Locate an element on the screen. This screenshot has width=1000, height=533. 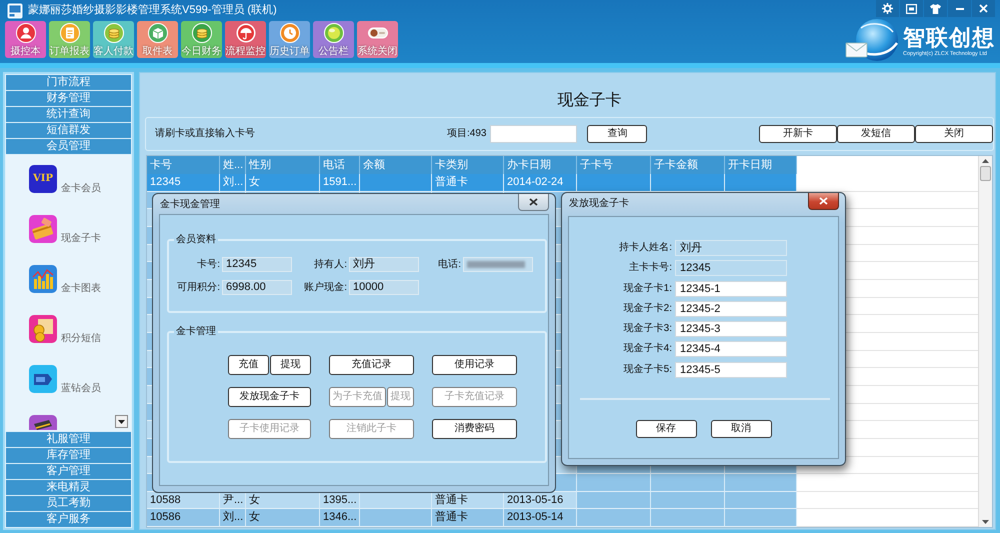
bar-chart-icon is located at coordinates (43, 279).